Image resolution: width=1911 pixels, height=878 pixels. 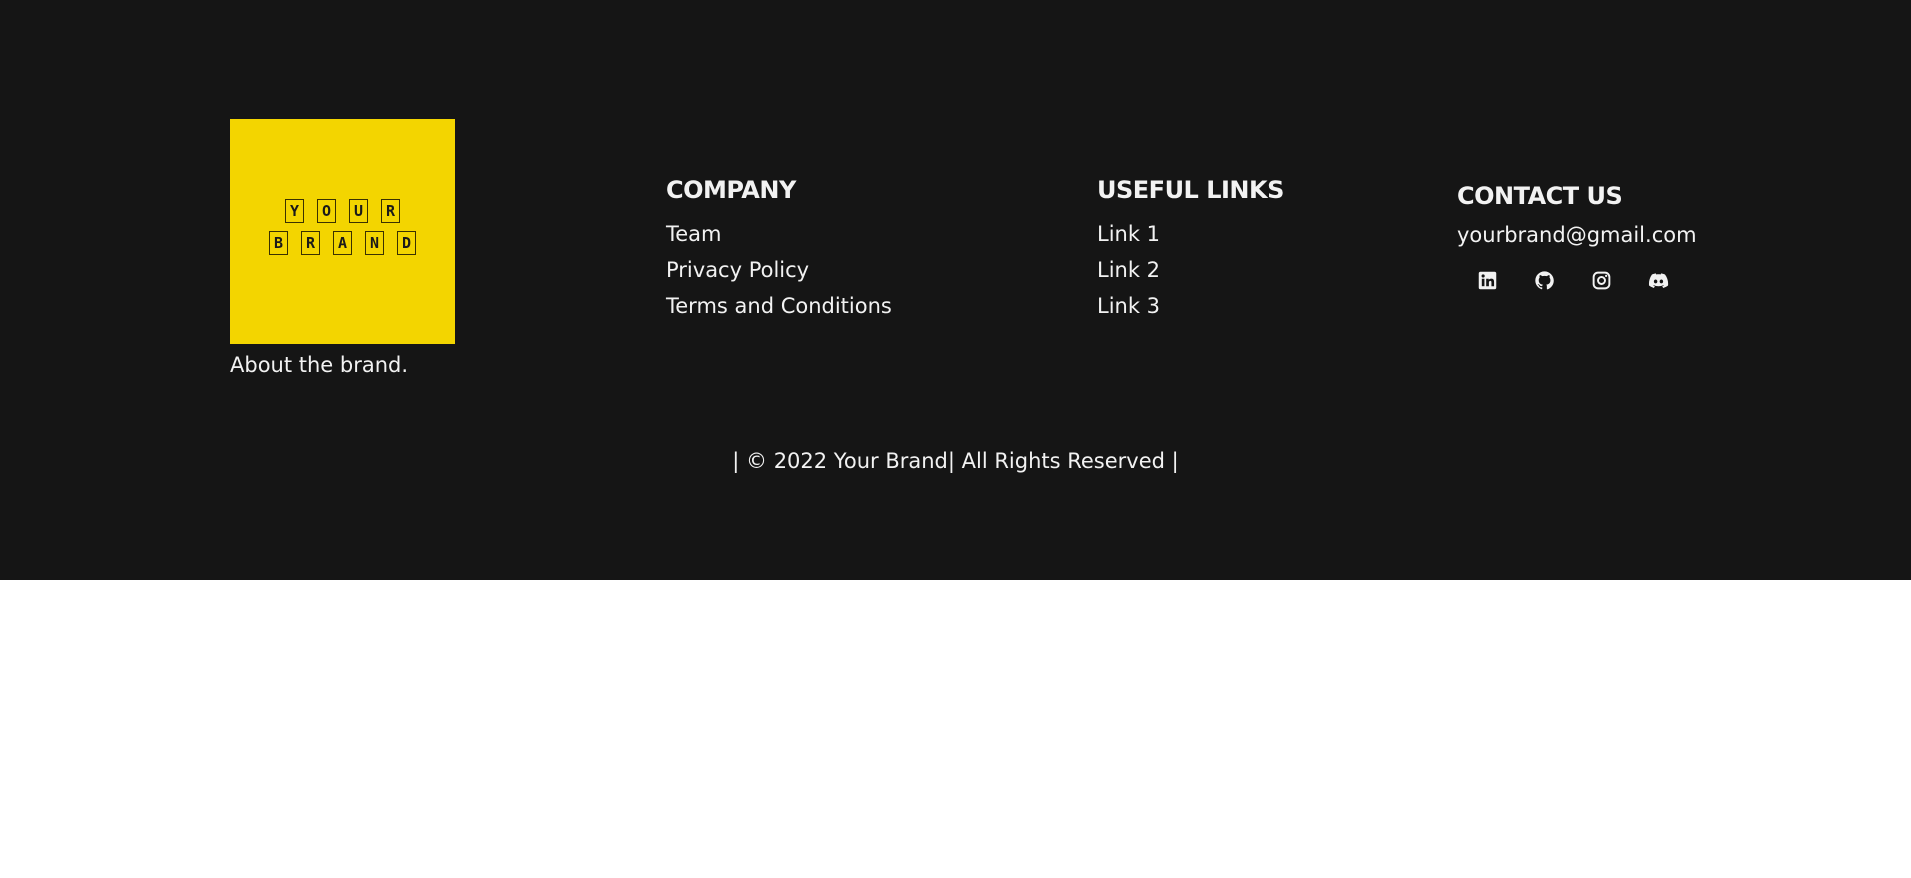 What do you see at coordinates (406, 243) in the screenshot?
I see `logo-tile: D` at bounding box center [406, 243].